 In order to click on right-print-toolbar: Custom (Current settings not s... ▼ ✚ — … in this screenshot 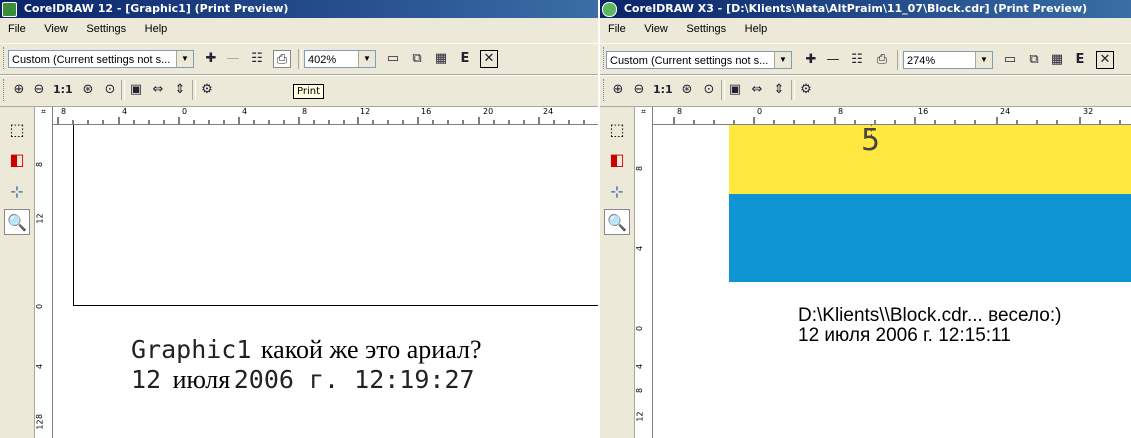, I will do `click(865, 59)`.